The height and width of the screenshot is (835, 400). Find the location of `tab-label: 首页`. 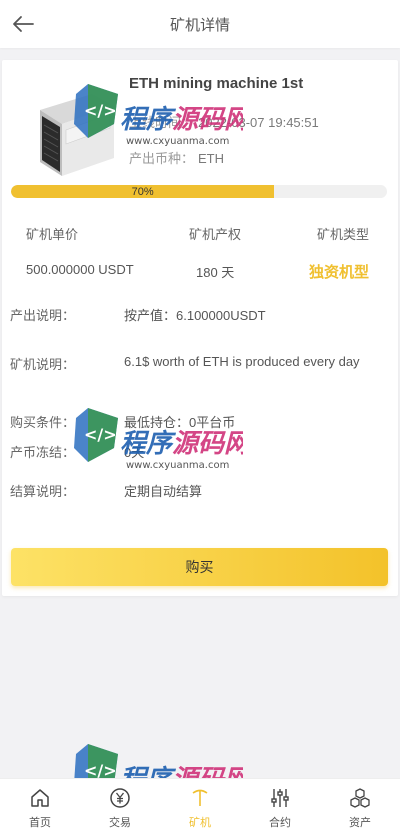

tab-label: 首页 is located at coordinates (40, 823).